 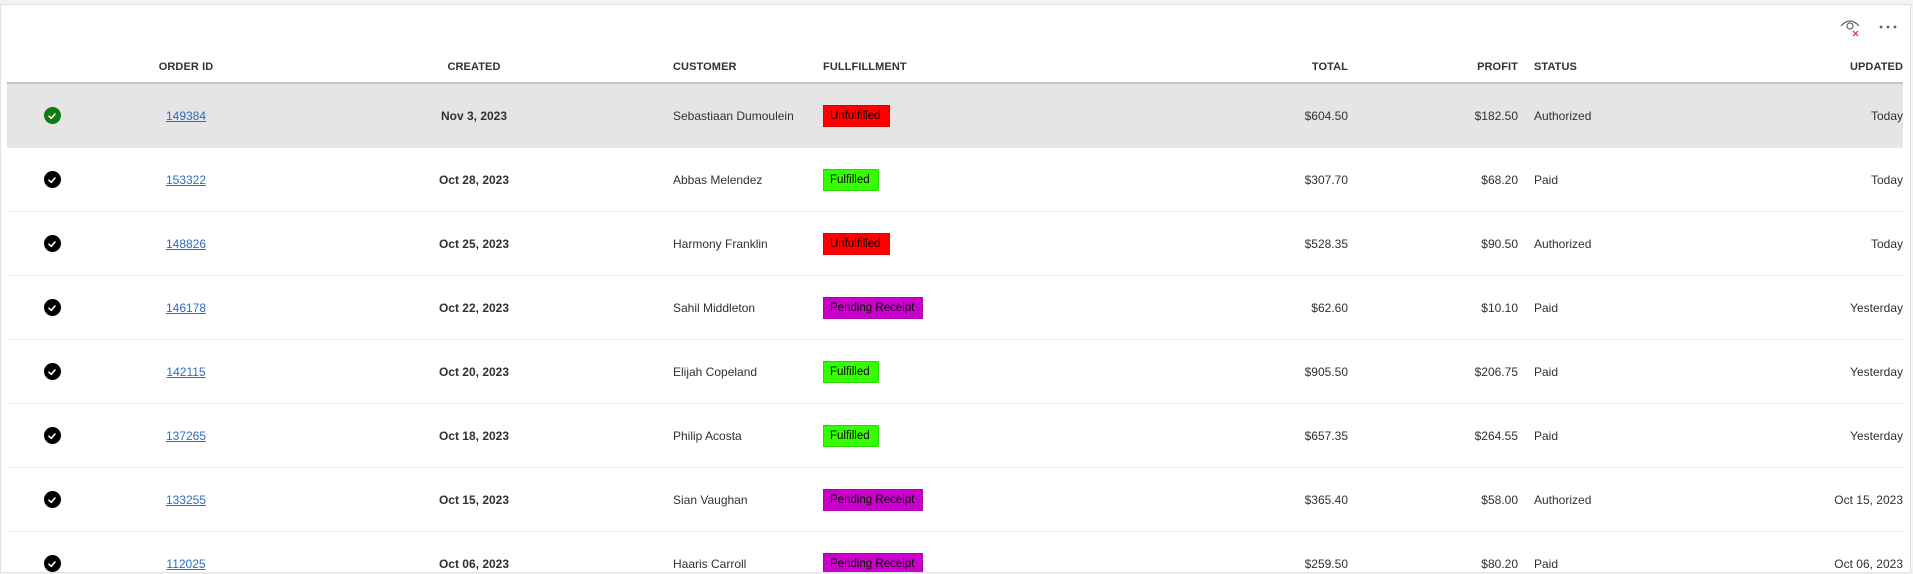 What do you see at coordinates (1326, 435) in the screenshot?
I see `order-total: $657.35` at bounding box center [1326, 435].